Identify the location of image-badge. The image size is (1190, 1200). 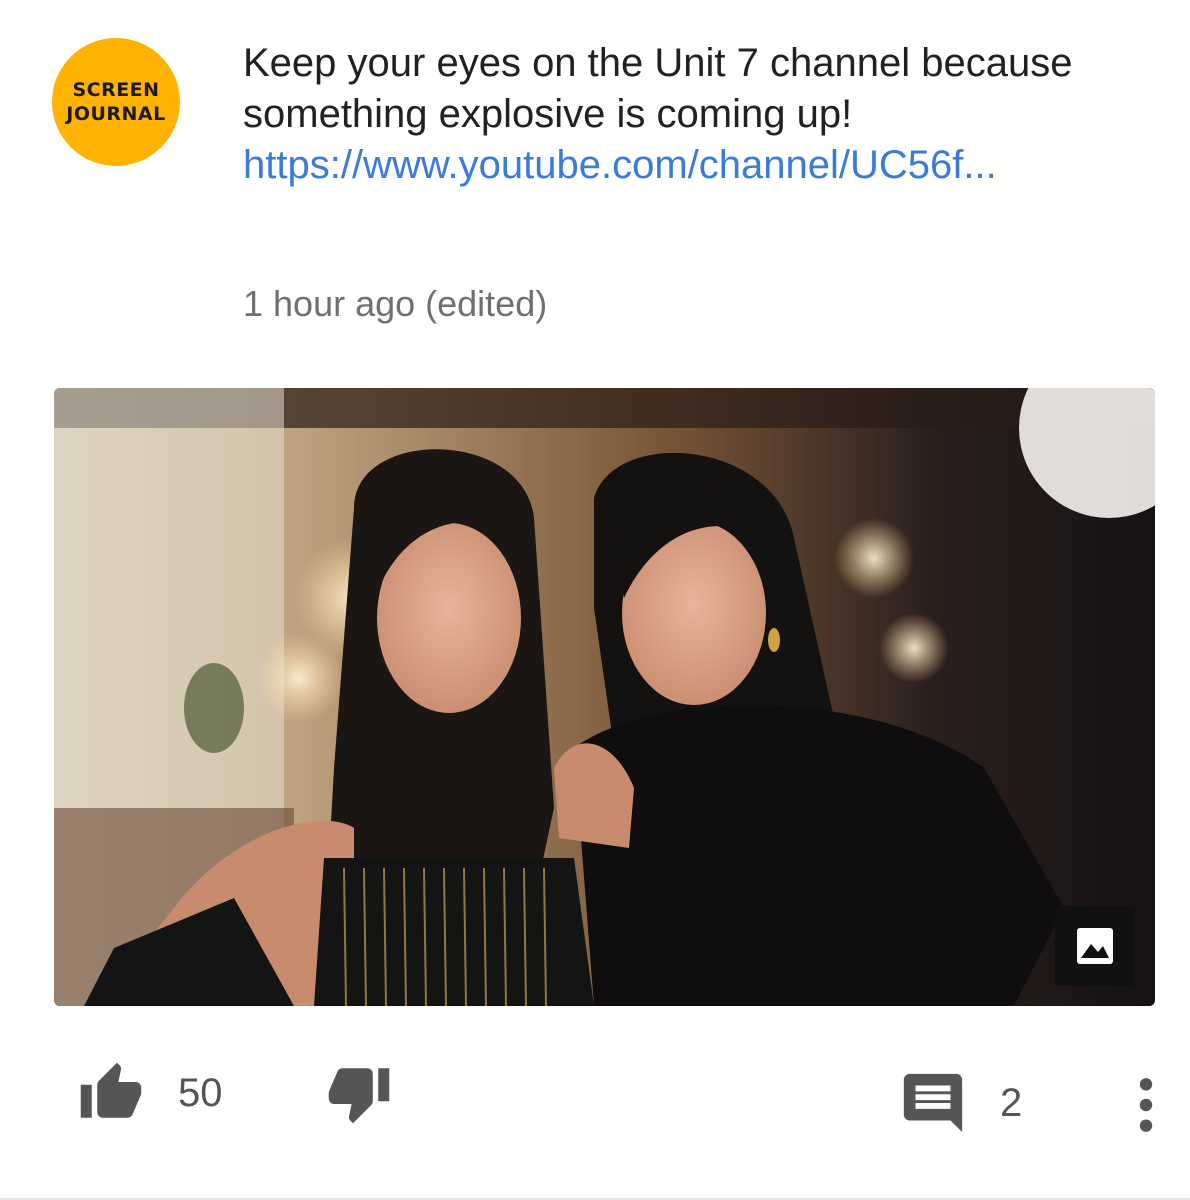
(1095, 946).